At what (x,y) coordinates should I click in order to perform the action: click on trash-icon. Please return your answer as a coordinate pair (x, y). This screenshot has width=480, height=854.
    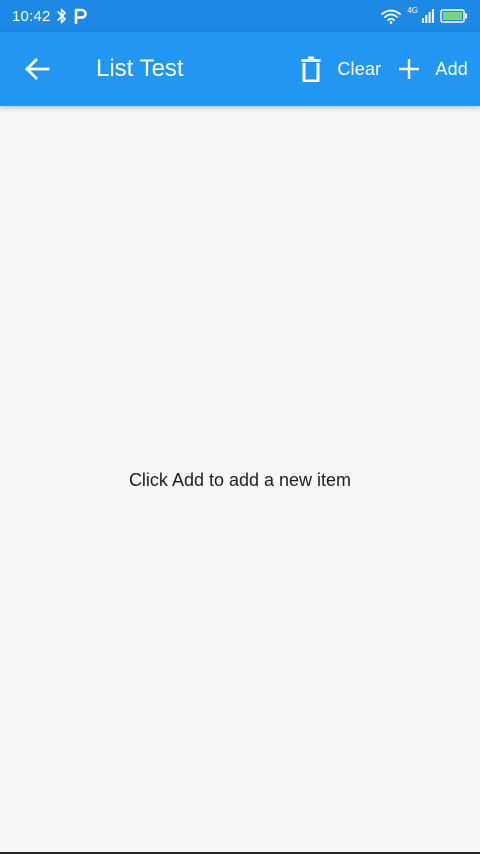
    Looking at the image, I should click on (311, 69).